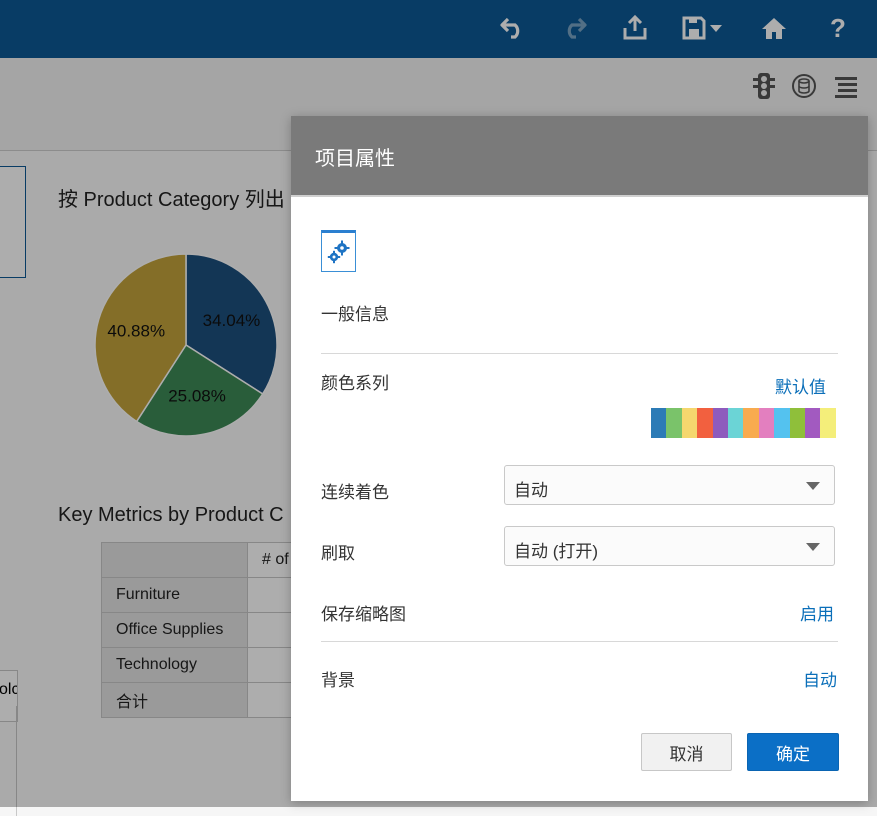  Describe the element at coordinates (820, 678) in the screenshot. I see `background-auto-link: 自动` at that location.